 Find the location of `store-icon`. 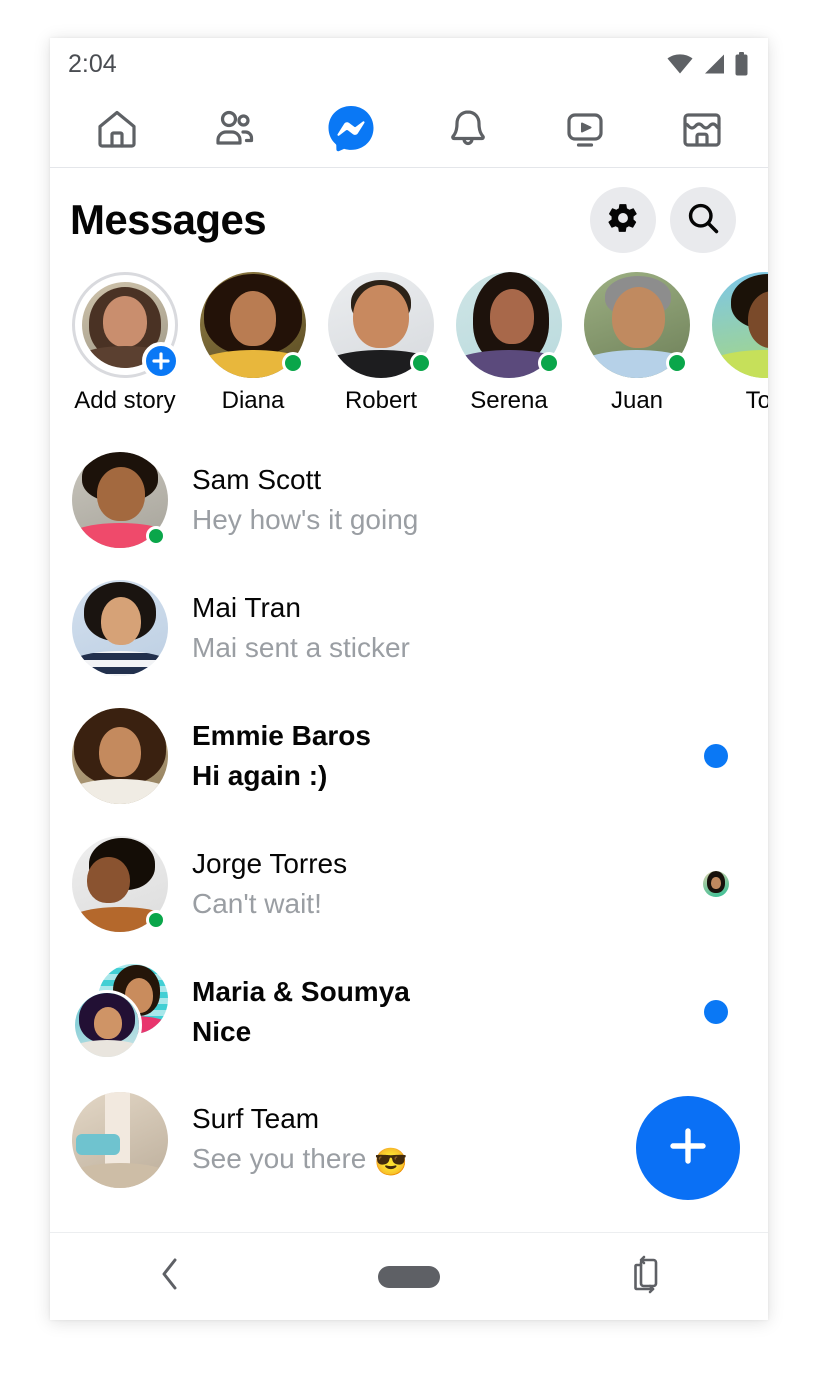

store-icon is located at coordinates (702, 129).